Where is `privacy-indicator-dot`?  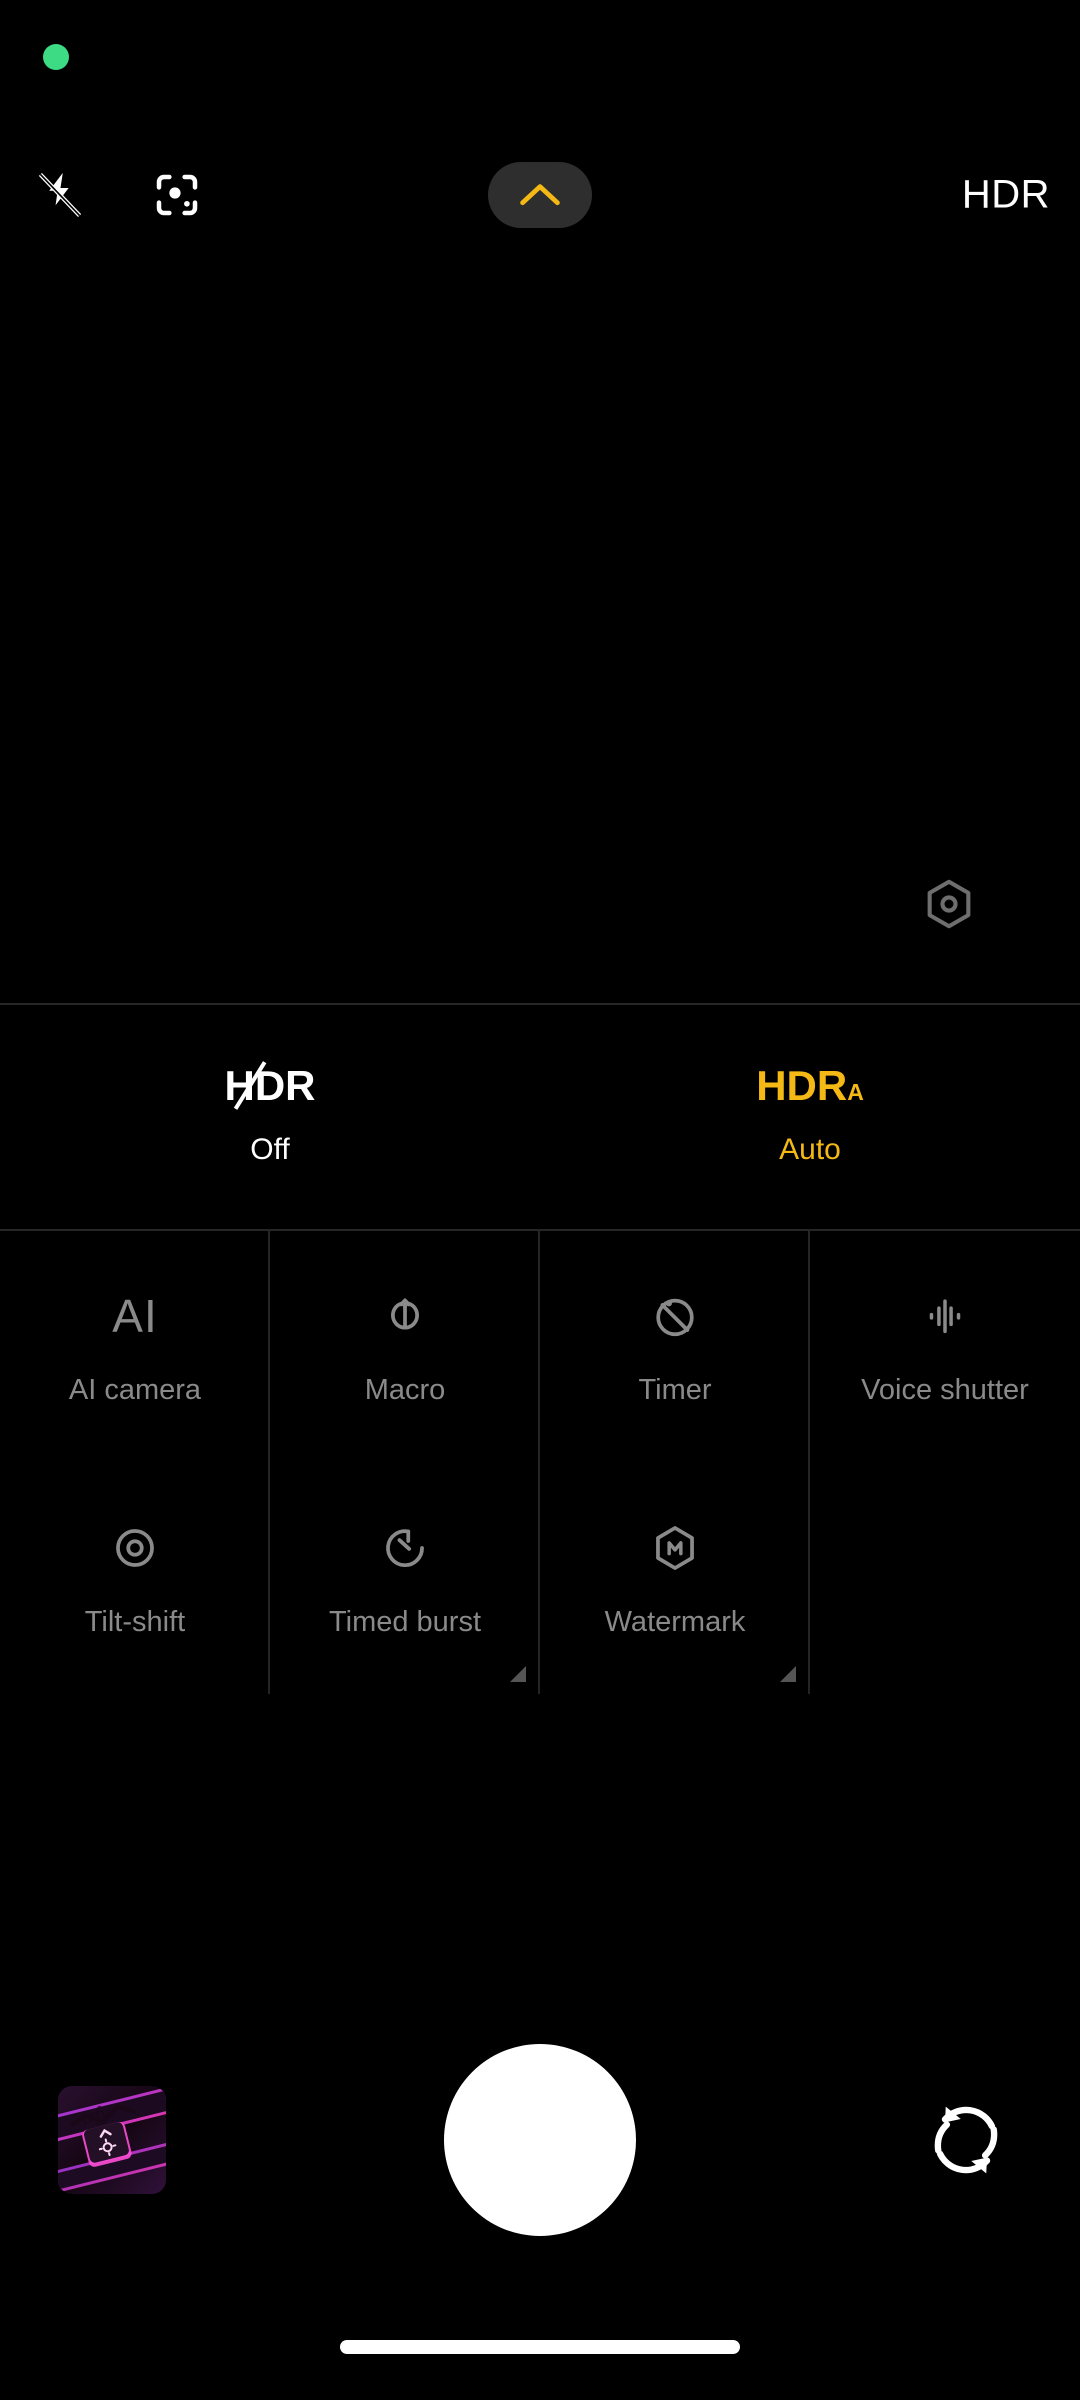
privacy-indicator-dot is located at coordinates (56, 57).